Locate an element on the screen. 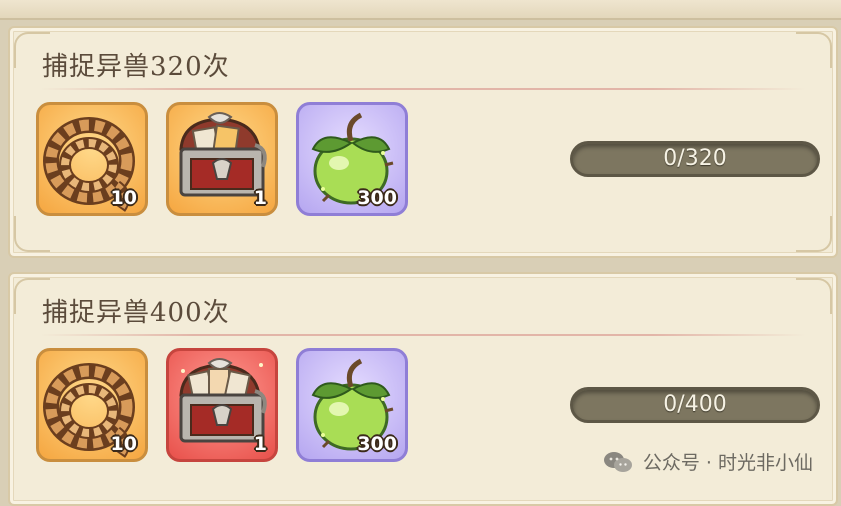 The image size is (841, 506). progress-bar: 0/400 is located at coordinates (695, 405).